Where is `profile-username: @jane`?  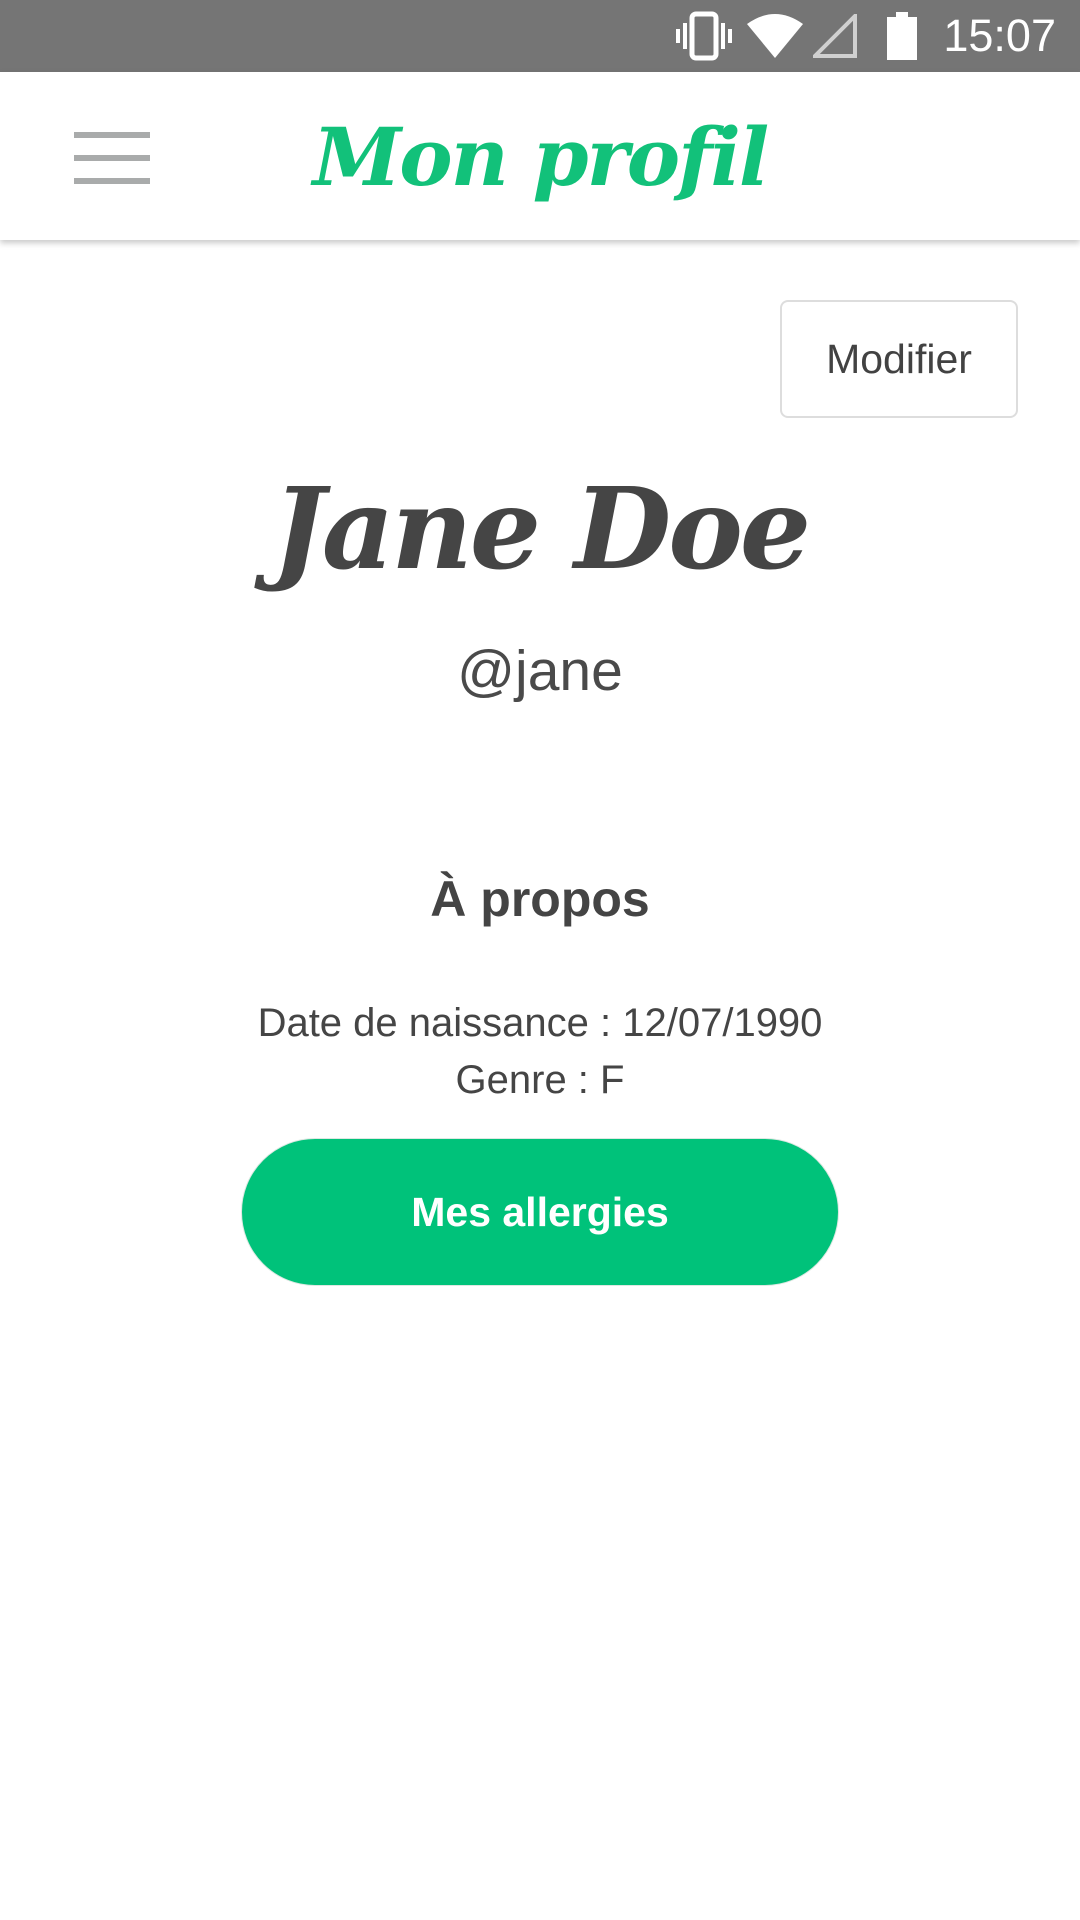 profile-username: @jane is located at coordinates (540, 671).